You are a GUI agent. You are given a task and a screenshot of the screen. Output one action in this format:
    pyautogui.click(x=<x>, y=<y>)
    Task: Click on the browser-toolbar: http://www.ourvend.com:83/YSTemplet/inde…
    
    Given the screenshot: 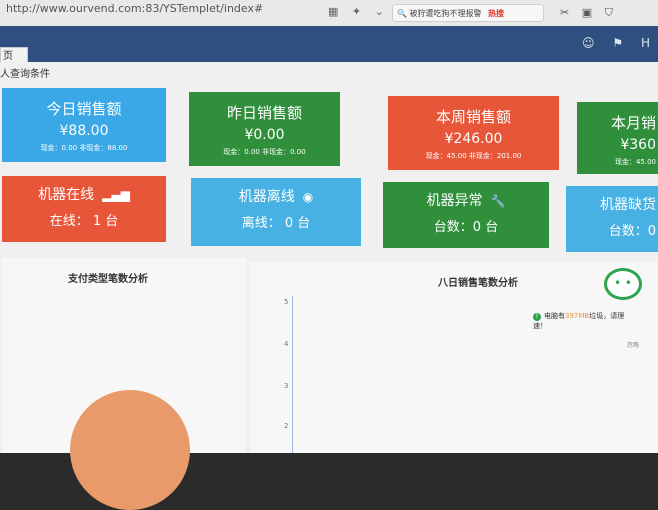 What is the action you would take?
    pyautogui.click(x=329, y=13)
    